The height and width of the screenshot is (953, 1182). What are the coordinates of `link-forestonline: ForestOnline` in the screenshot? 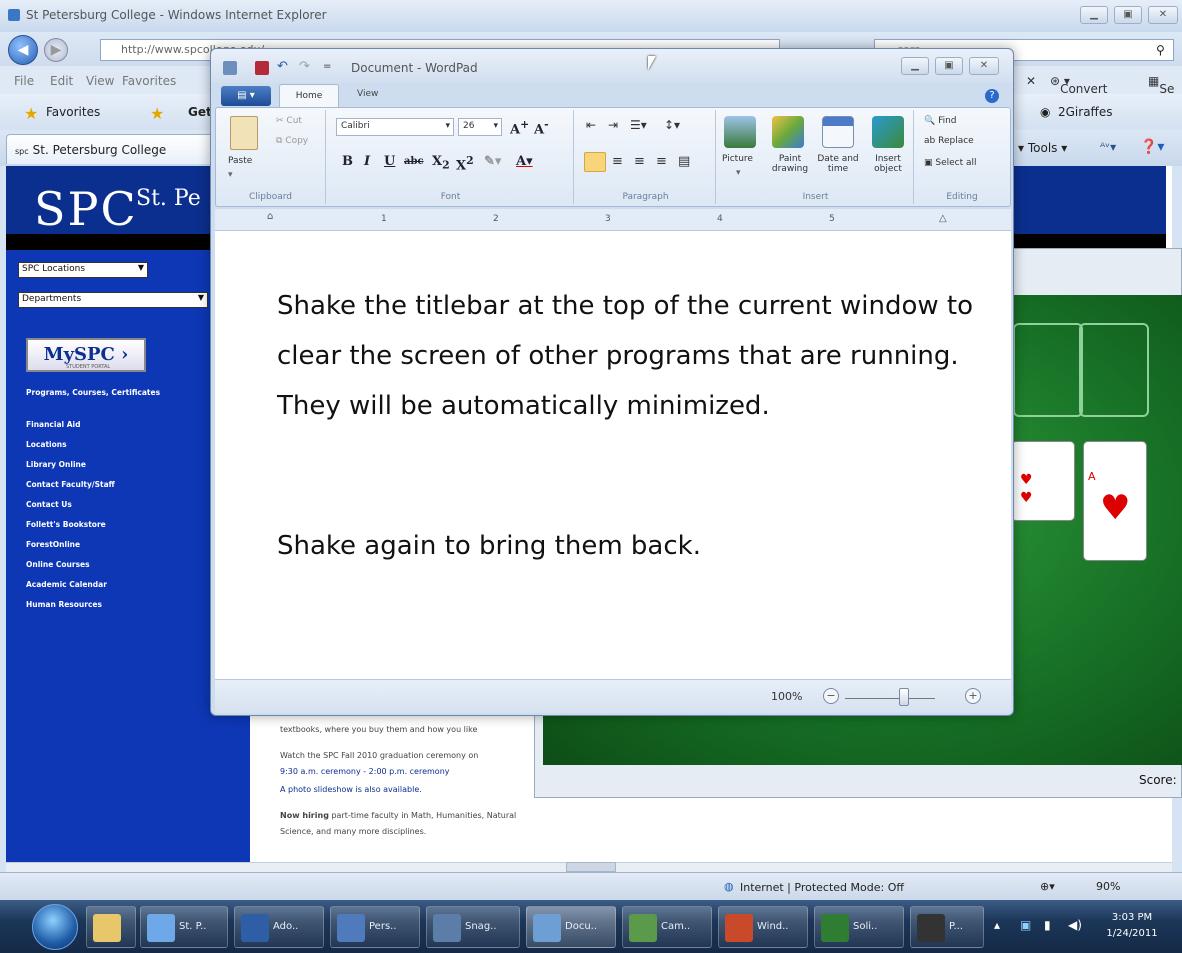 It's located at (126, 544).